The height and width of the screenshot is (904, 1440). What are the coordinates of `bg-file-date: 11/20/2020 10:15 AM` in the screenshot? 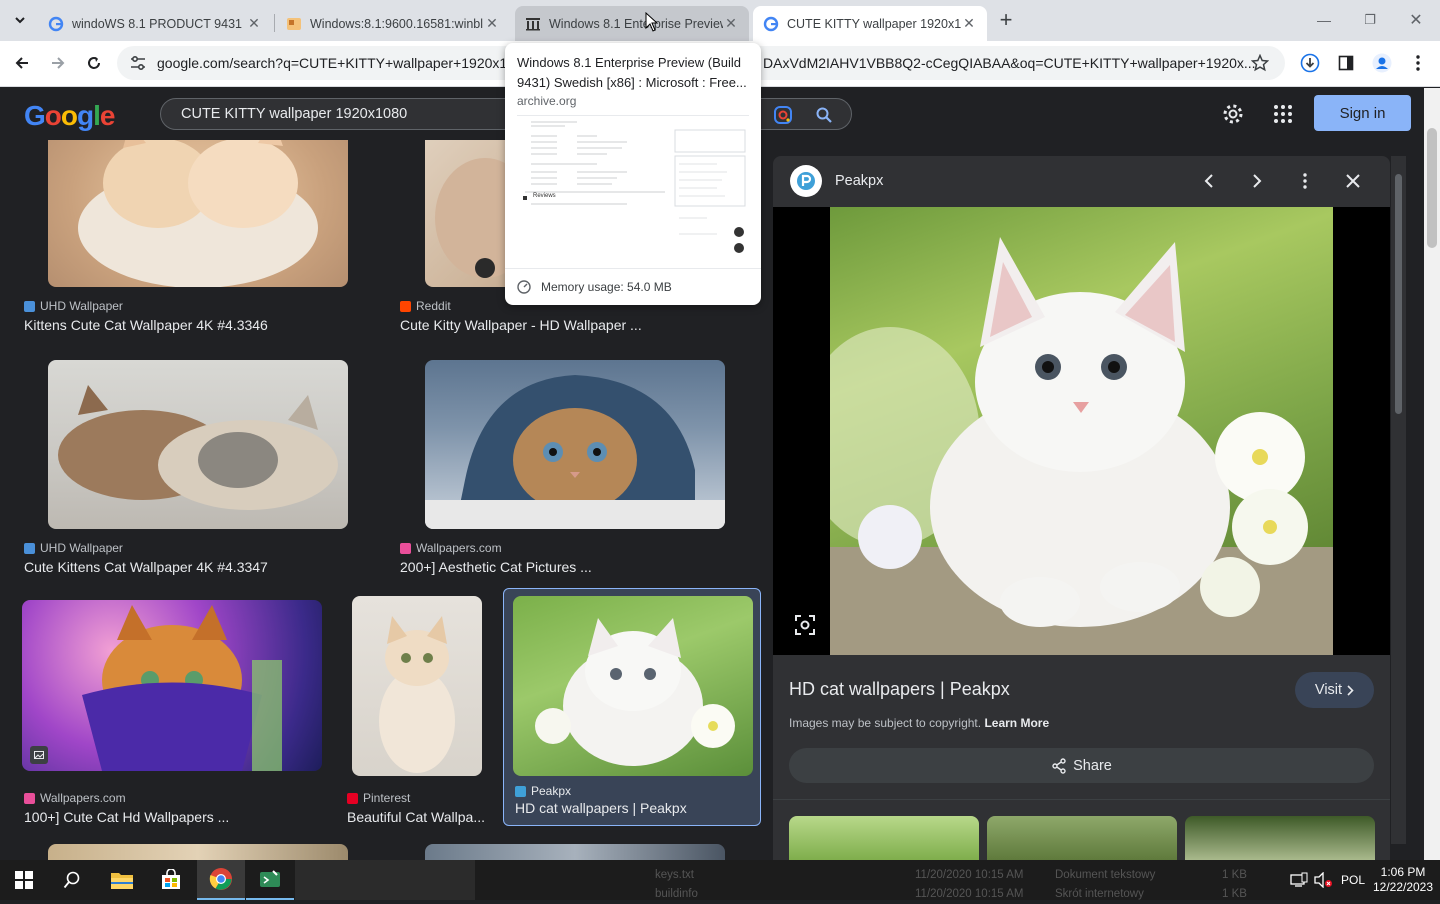 It's located at (969, 875).